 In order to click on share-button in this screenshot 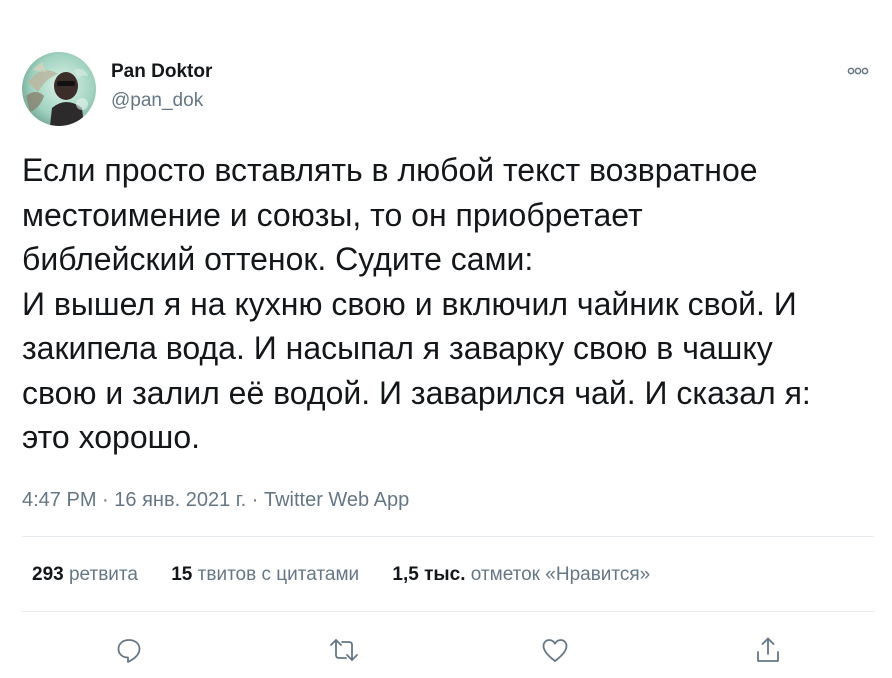, I will do `click(768, 650)`.